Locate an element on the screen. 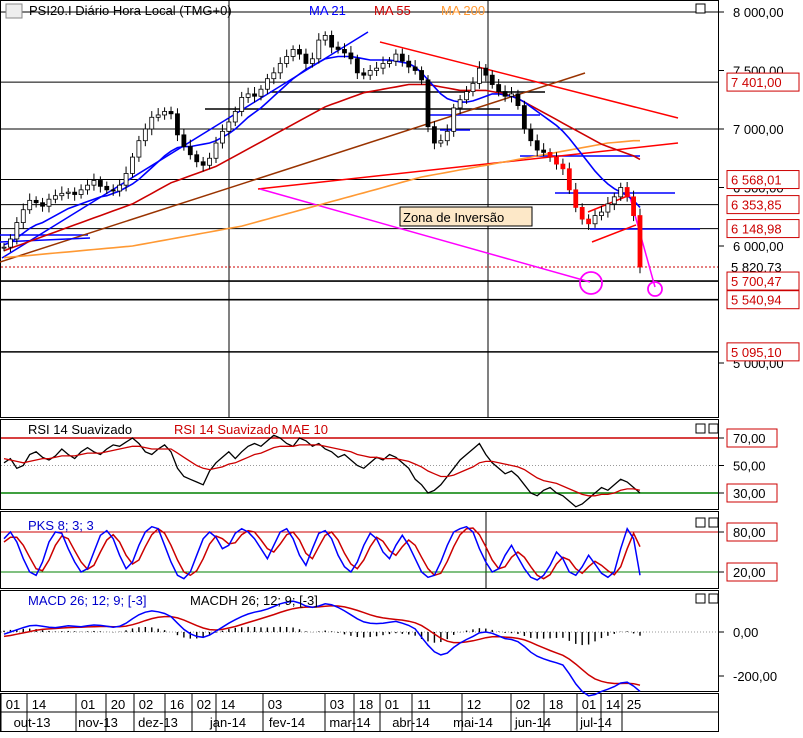 Image resolution: width=803 pixels, height=738 pixels. month-label-9: jul-14 is located at coordinates (595, 722).